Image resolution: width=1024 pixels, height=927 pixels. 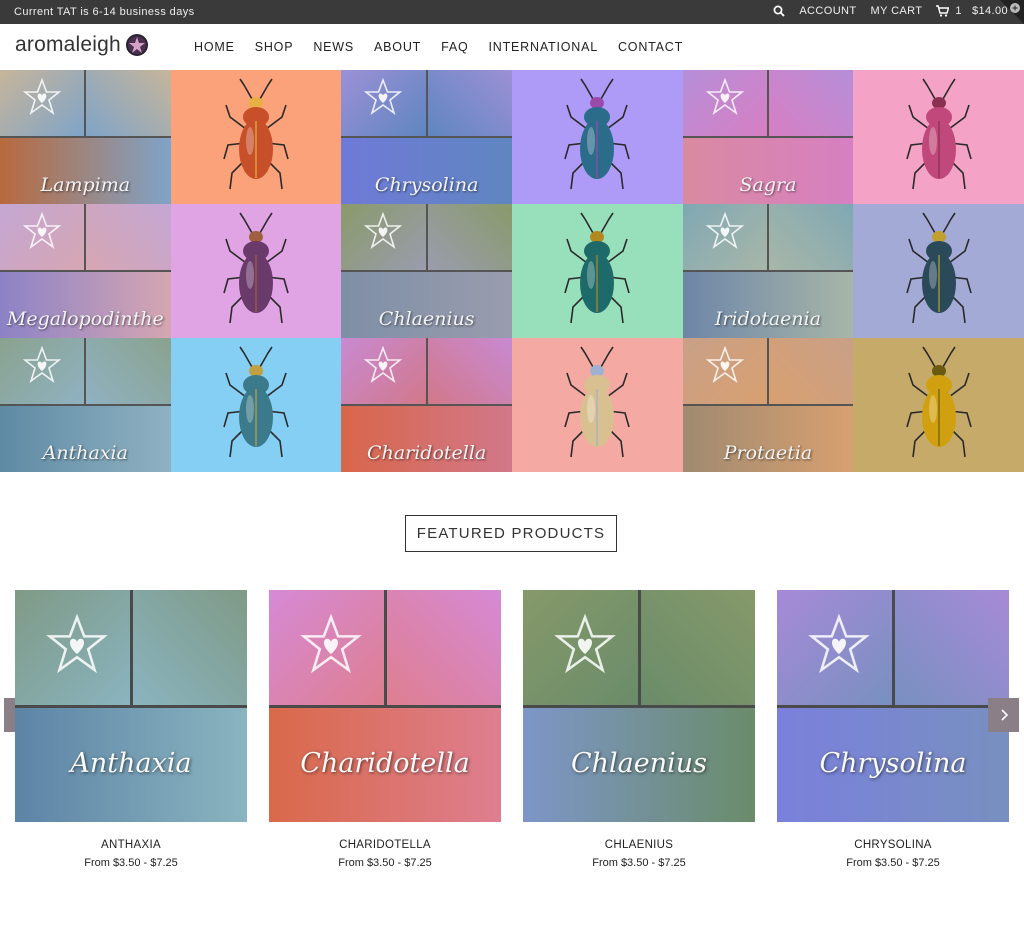 I want to click on swatch-name: Chlaenius, so click(x=426, y=319).